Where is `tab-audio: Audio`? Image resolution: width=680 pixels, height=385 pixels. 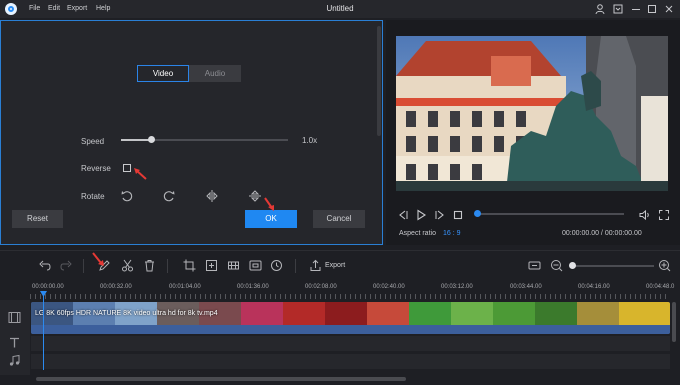 tab-audio: Audio is located at coordinates (215, 73).